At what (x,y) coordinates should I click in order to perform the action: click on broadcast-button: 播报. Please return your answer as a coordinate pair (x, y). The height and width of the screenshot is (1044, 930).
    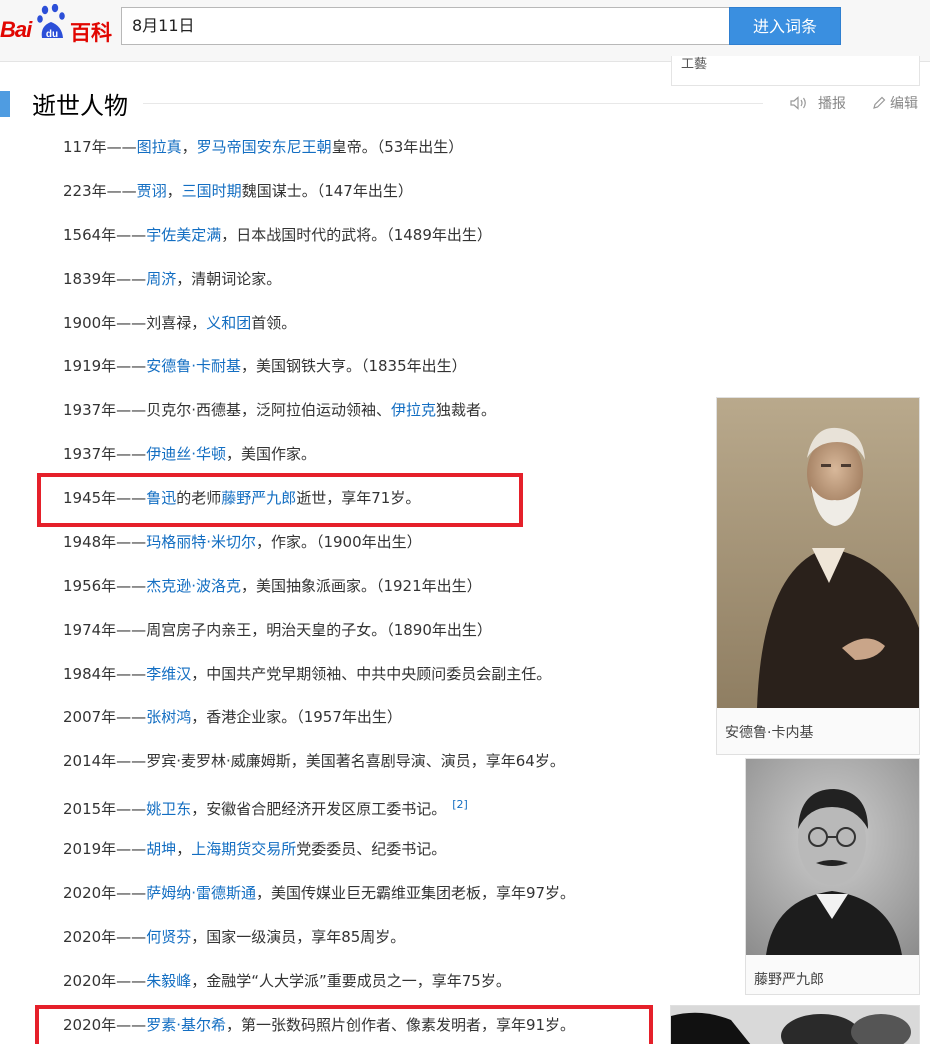
    Looking at the image, I should click on (818, 103).